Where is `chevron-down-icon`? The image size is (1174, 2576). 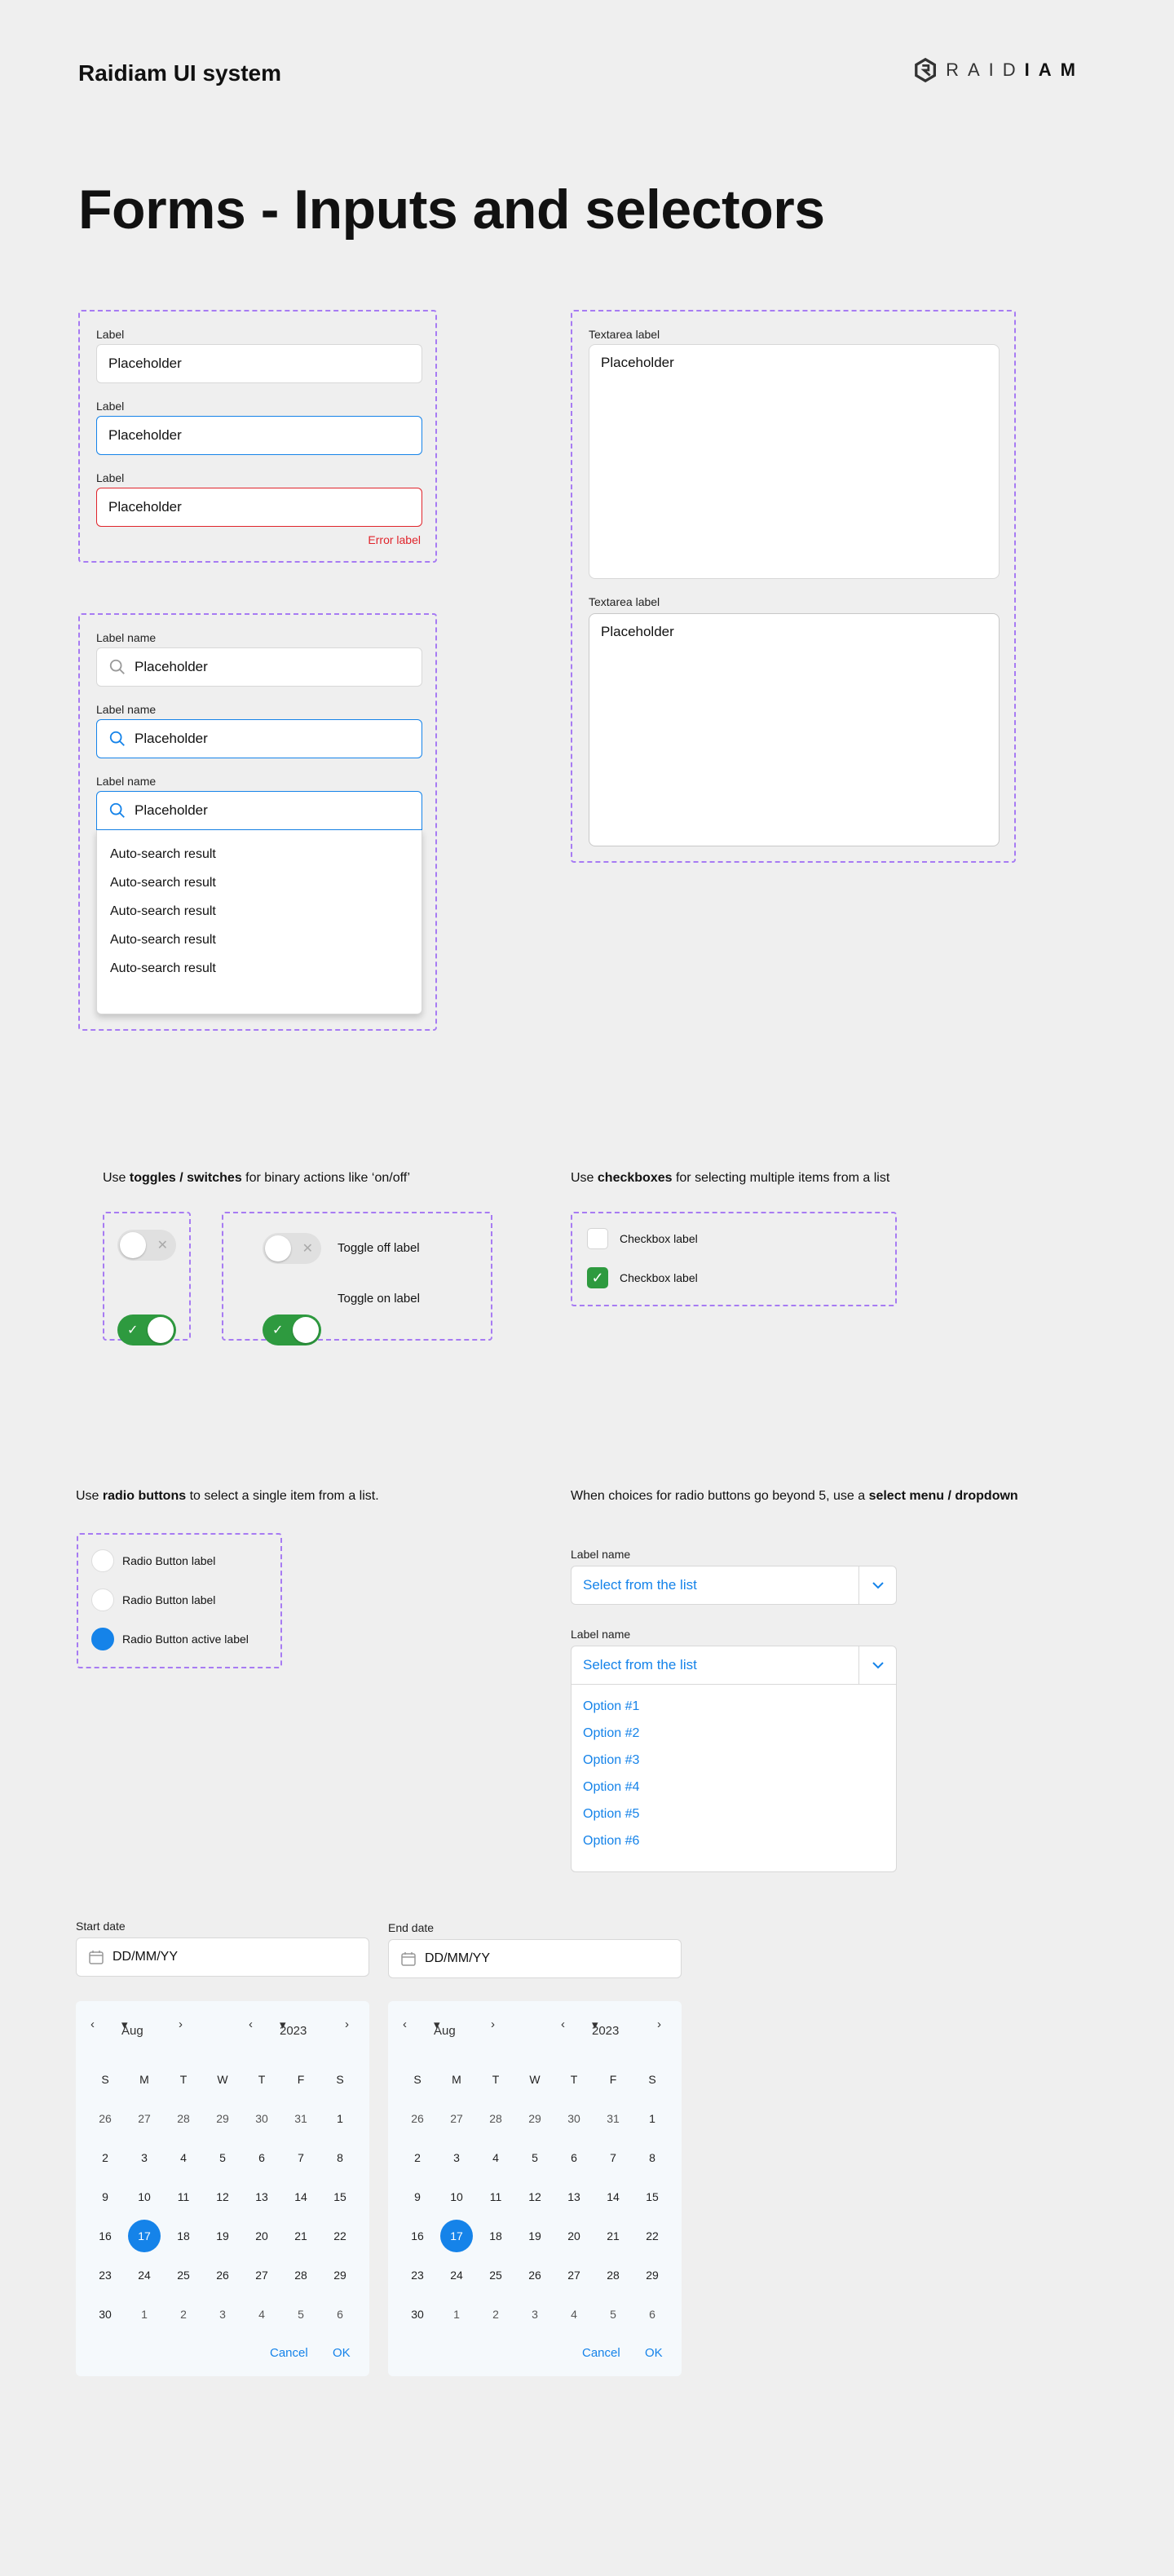
chevron-down-icon is located at coordinates (877, 1665).